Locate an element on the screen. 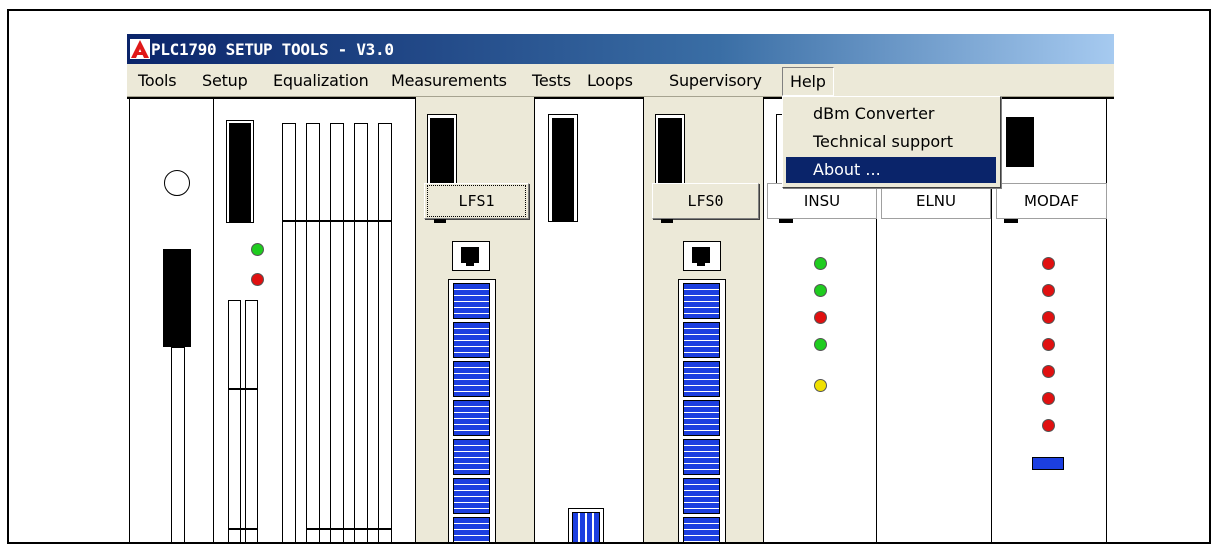  power-block is located at coordinates (177, 298).